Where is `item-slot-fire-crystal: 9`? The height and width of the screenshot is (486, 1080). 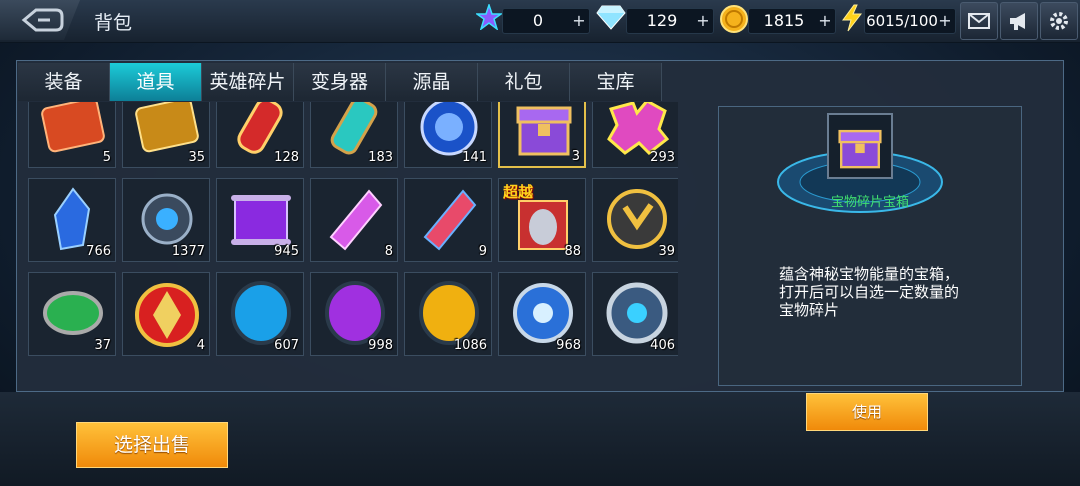
item-slot-fire-crystal: 9 is located at coordinates (448, 220).